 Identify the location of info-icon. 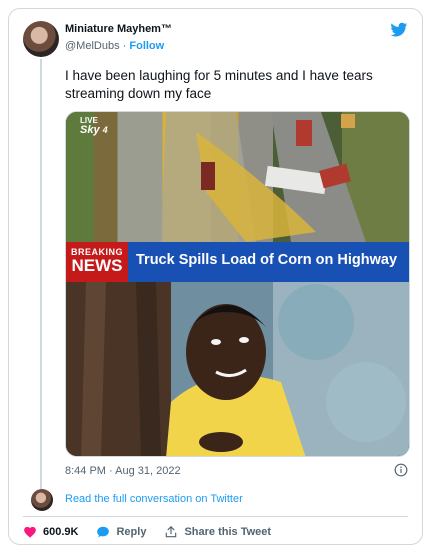
(401, 470).